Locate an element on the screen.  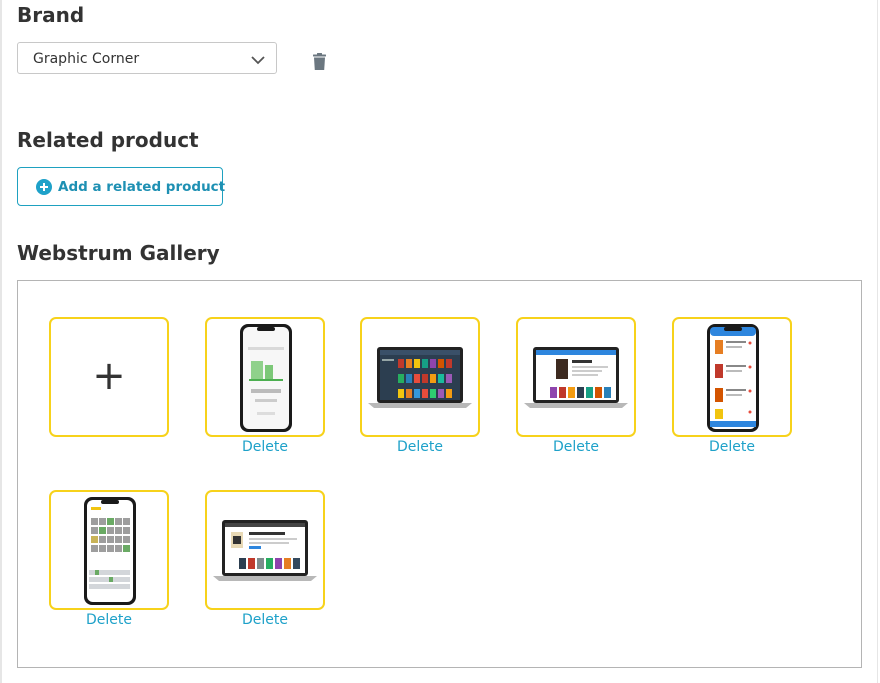
left-divider is located at coordinates (1, 341).